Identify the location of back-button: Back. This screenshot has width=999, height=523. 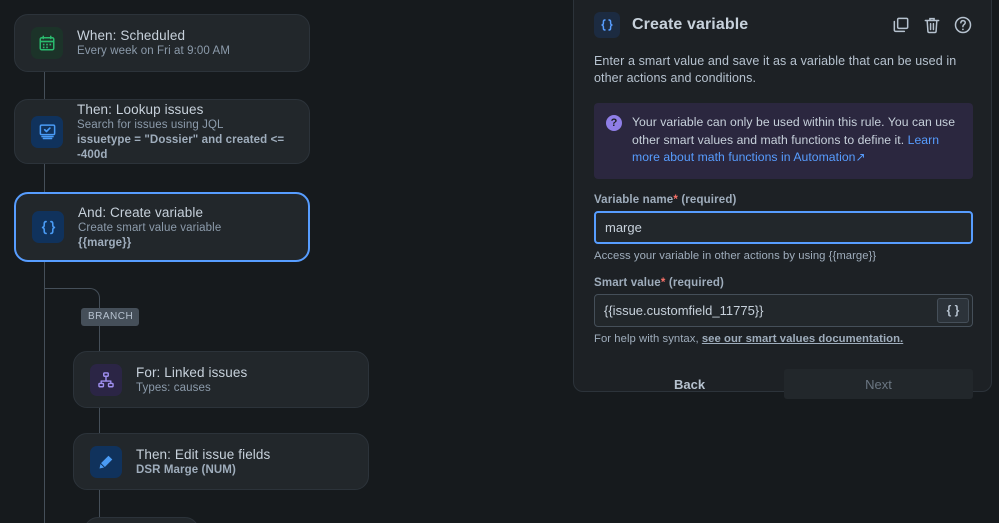
(689, 384).